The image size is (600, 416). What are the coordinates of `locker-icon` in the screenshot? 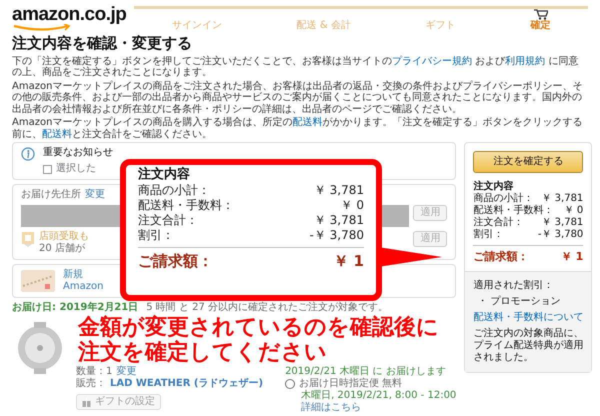 It's located at (28, 239).